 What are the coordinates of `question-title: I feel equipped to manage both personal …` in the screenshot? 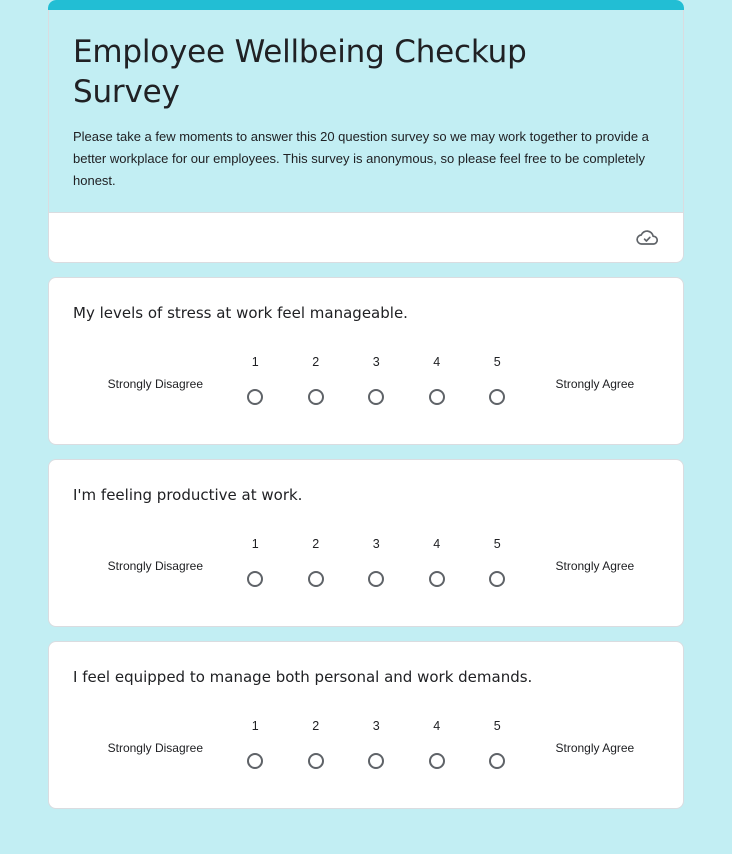 It's located at (303, 677).